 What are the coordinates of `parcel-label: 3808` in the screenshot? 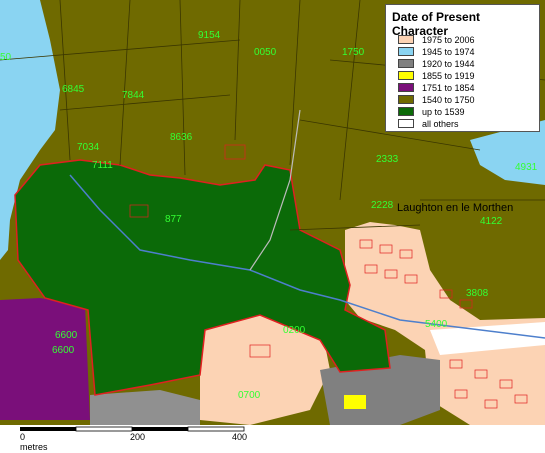 It's located at (477, 293).